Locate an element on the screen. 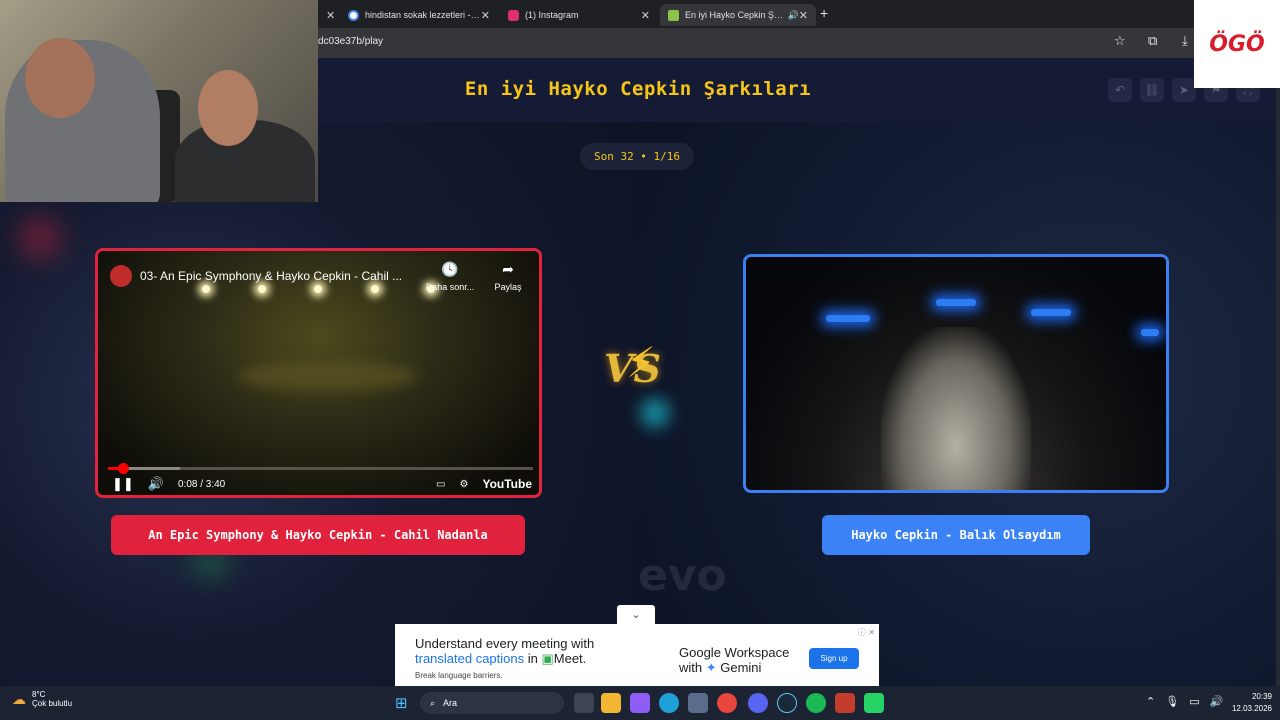  edge-icon is located at coordinates (669, 703).